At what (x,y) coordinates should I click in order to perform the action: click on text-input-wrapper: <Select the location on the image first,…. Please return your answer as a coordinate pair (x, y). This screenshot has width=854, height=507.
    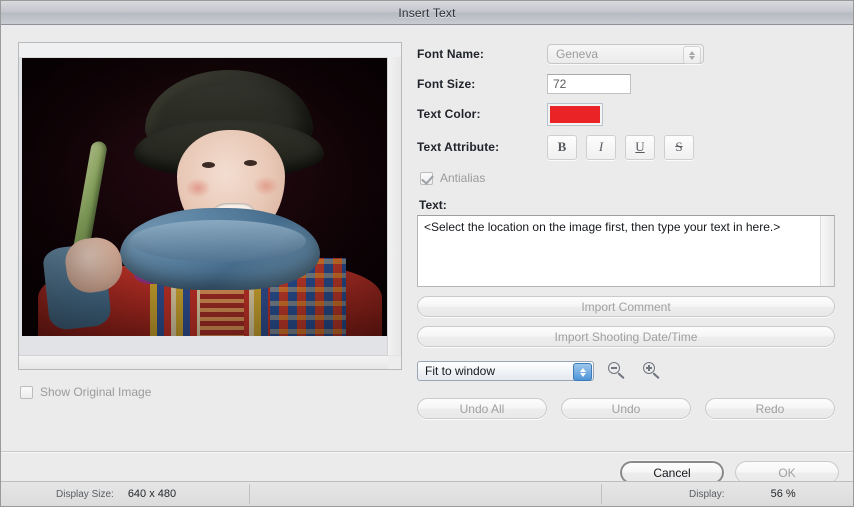
    Looking at the image, I should click on (626, 251).